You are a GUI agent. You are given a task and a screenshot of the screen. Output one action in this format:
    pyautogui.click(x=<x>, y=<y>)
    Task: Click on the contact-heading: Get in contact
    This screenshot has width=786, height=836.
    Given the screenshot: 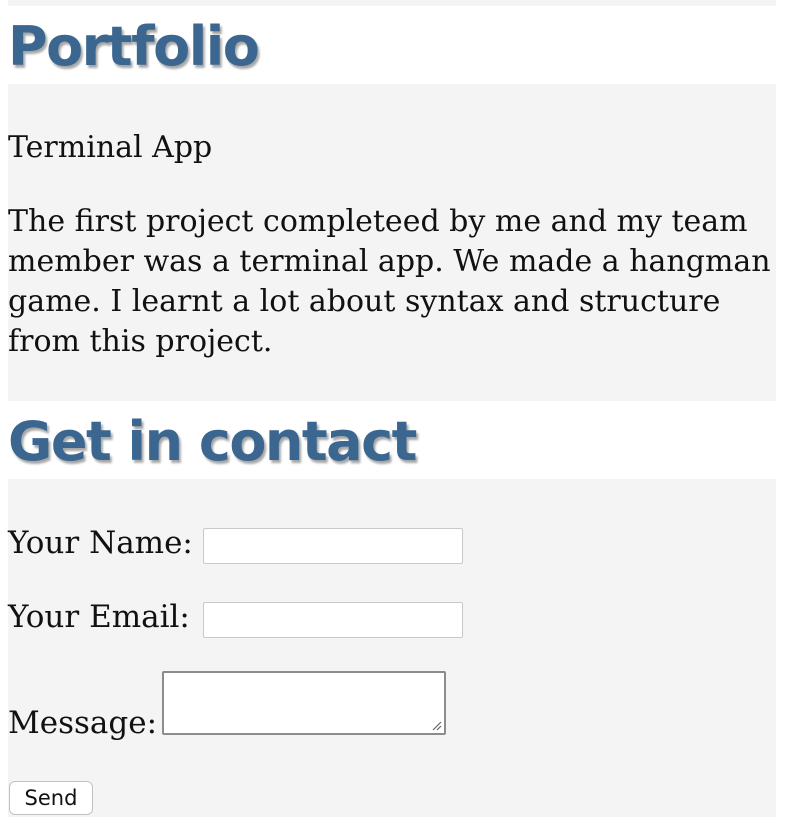 What is the action you would take?
    pyautogui.click(x=212, y=441)
    